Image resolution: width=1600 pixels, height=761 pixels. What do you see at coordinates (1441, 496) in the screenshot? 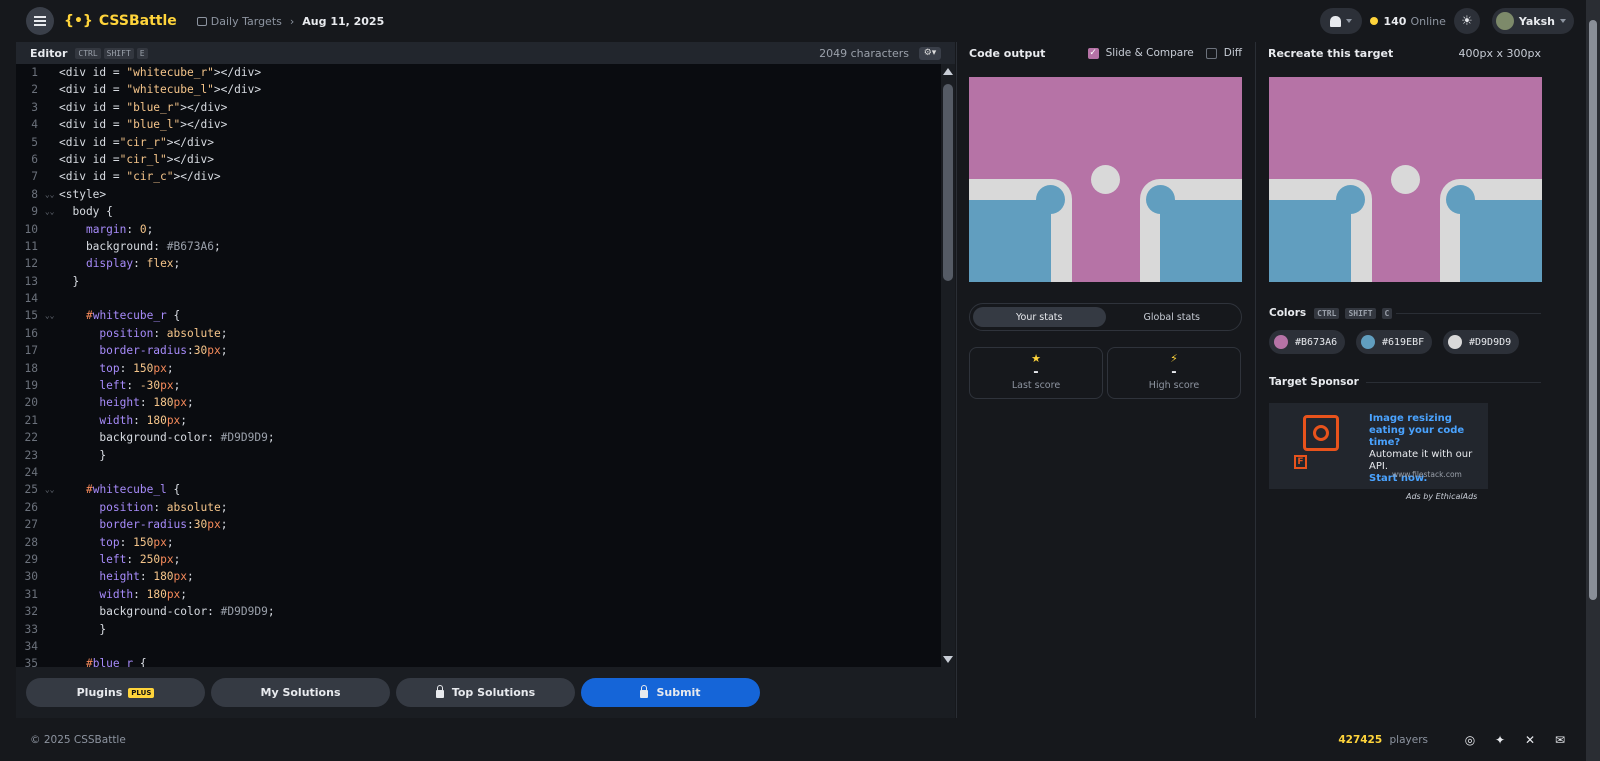
I see `ads-by-label: Ads by EthicalAds` at bounding box center [1441, 496].